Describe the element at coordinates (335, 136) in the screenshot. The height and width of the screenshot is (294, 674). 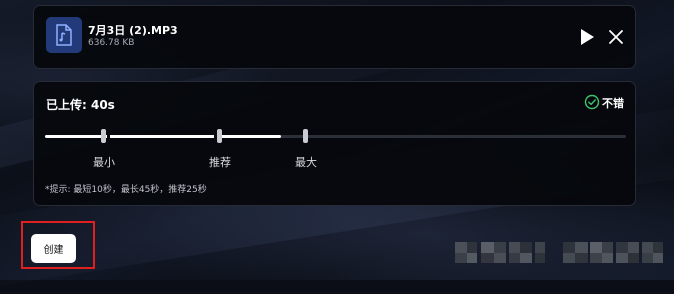
I see `duration-slider` at that location.